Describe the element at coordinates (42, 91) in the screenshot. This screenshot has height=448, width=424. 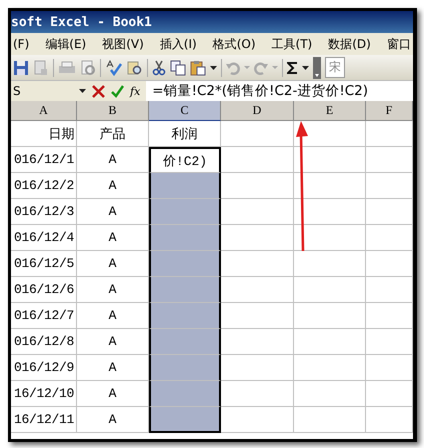
I see `name-box: S` at that location.